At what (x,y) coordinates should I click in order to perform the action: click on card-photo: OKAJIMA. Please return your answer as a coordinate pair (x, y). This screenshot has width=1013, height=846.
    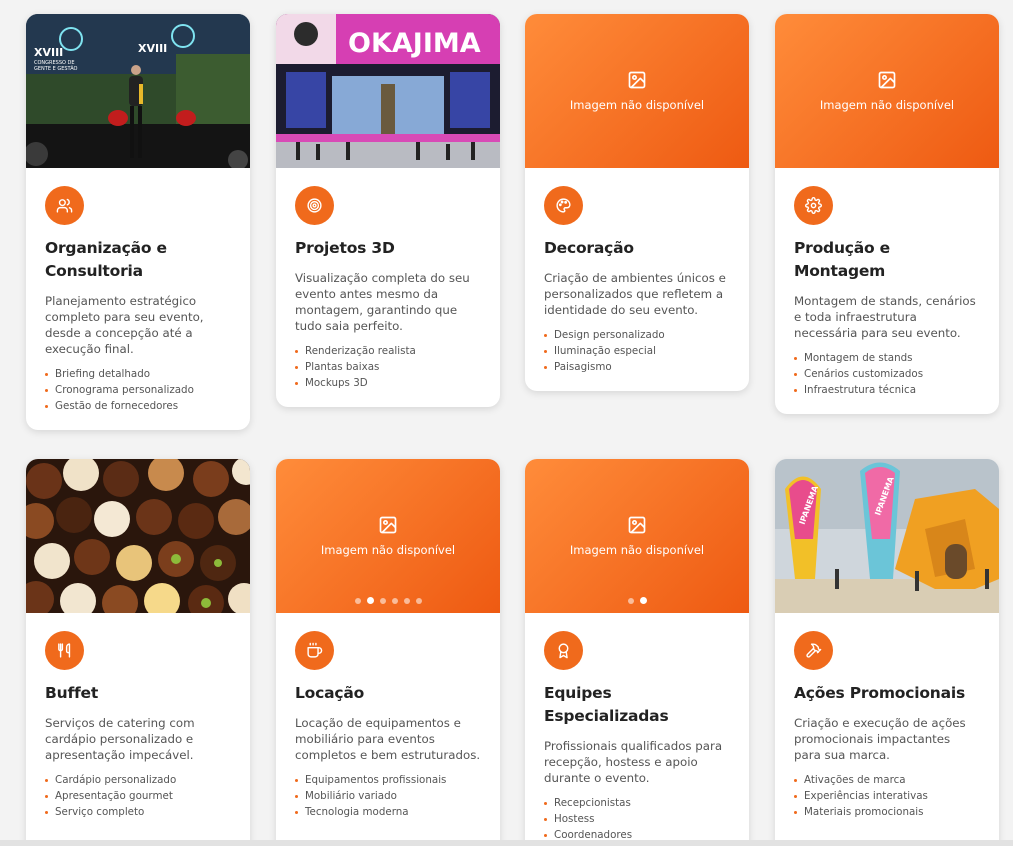
    Looking at the image, I should click on (388, 91).